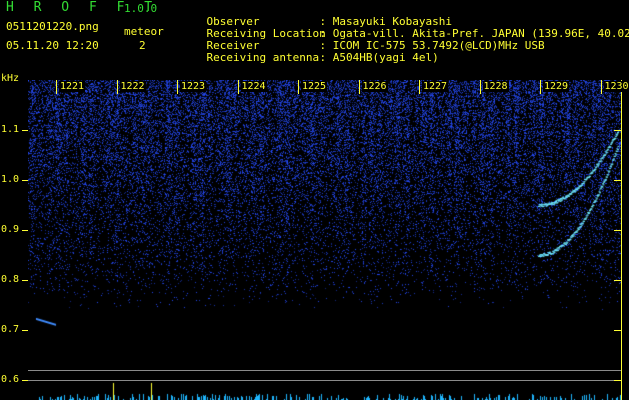 This screenshot has width=629, height=400. What do you see at coordinates (10, 329) in the screenshot?
I see `y-tick-label: 0.7` at bounding box center [10, 329].